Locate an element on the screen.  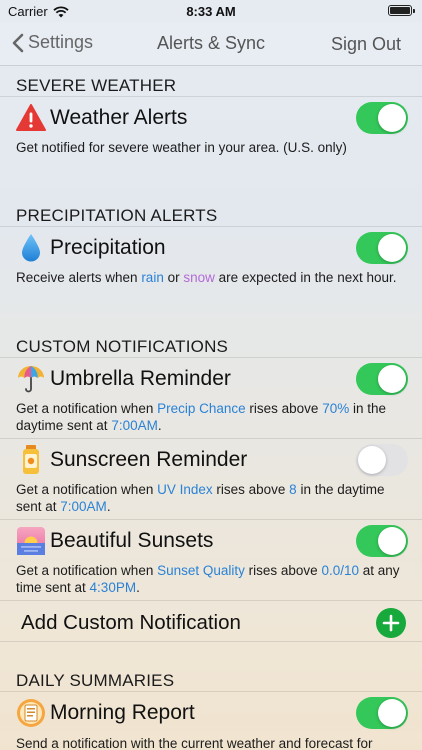
precipitation-title: Precipitation is located at coordinates (108, 247).